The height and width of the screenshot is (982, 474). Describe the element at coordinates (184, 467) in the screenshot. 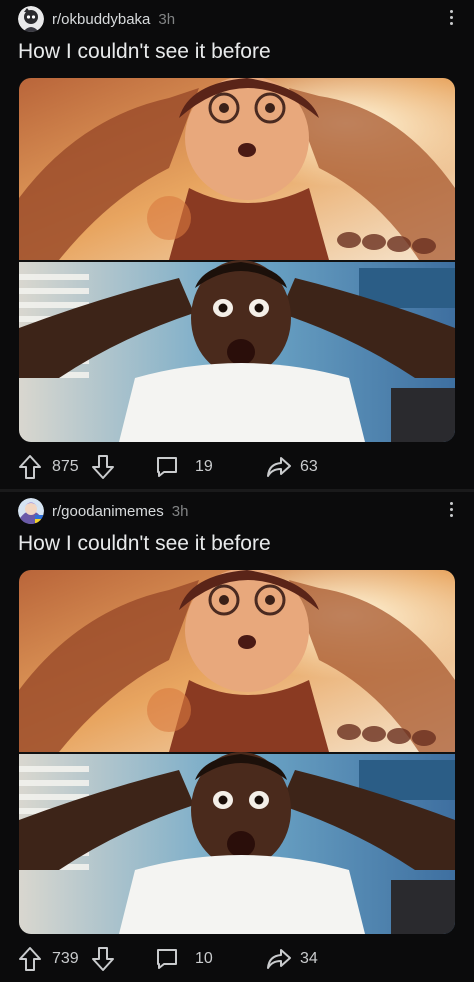

I see `comment-button: 19` at that location.